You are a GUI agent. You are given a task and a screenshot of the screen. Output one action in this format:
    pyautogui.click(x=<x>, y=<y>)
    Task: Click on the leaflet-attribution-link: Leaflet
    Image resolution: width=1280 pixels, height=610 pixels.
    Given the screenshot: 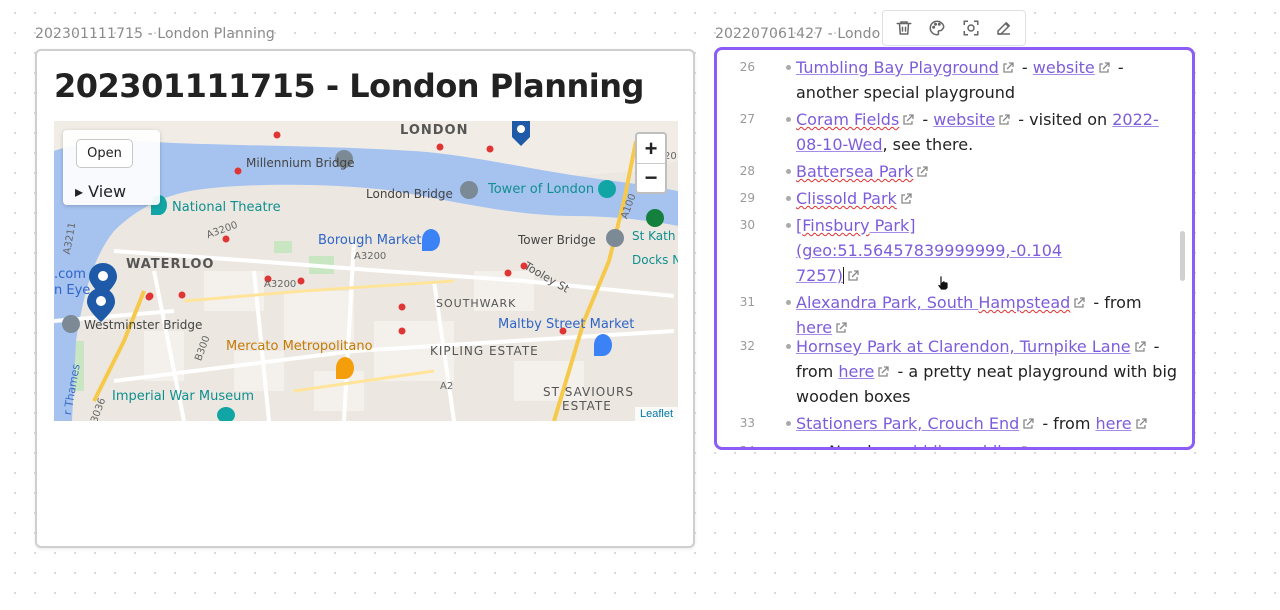 What is the action you would take?
    pyautogui.click(x=656, y=414)
    